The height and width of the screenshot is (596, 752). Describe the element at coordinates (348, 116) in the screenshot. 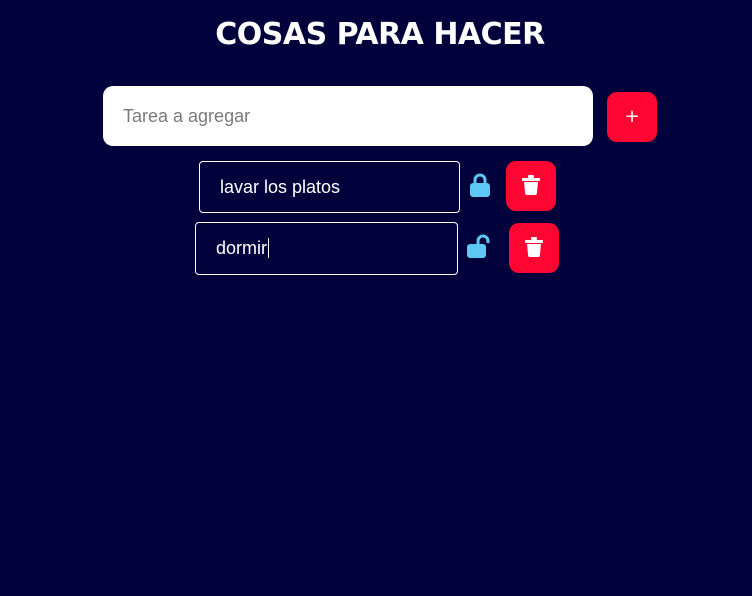

I see `new-task-input` at that location.